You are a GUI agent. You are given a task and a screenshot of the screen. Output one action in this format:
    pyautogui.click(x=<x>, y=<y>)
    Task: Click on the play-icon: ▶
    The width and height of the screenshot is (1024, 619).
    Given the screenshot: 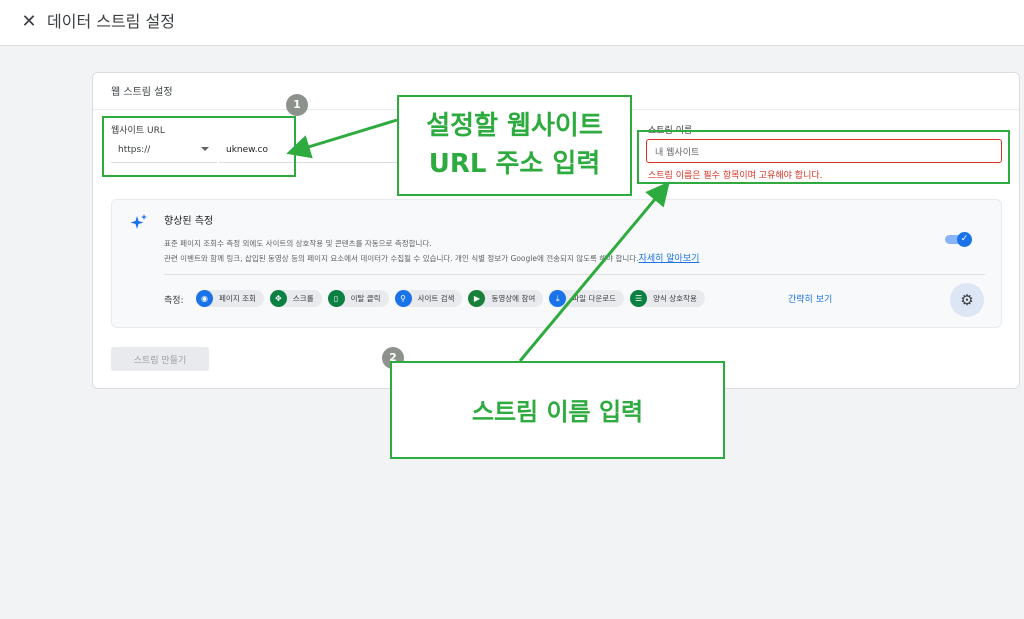 What is the action you would take?
    pyautogui.click(x=477, y=298)
    